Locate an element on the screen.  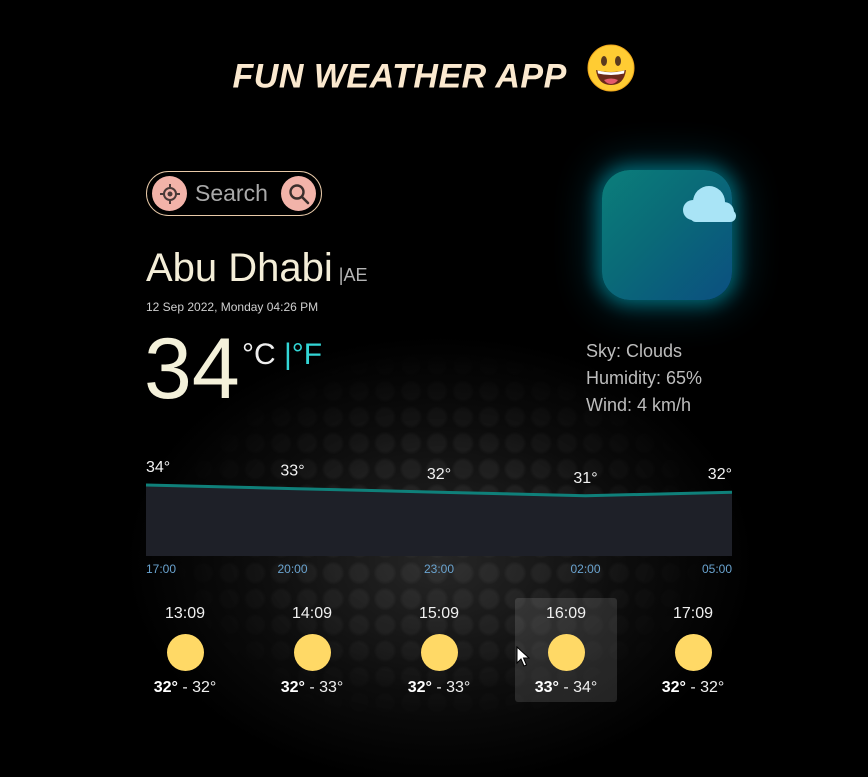
forecast-item: 14:09 32° - 33° is located at coordinates (312, 650).